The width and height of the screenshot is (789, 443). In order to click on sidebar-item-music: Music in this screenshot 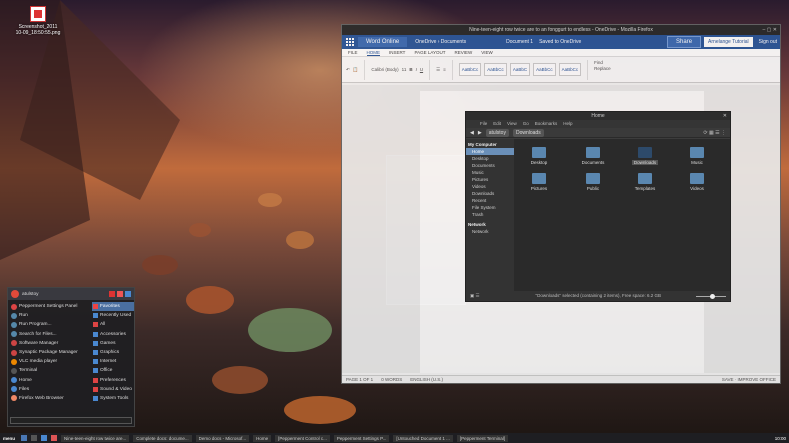, I will do `click(490, 172)`.